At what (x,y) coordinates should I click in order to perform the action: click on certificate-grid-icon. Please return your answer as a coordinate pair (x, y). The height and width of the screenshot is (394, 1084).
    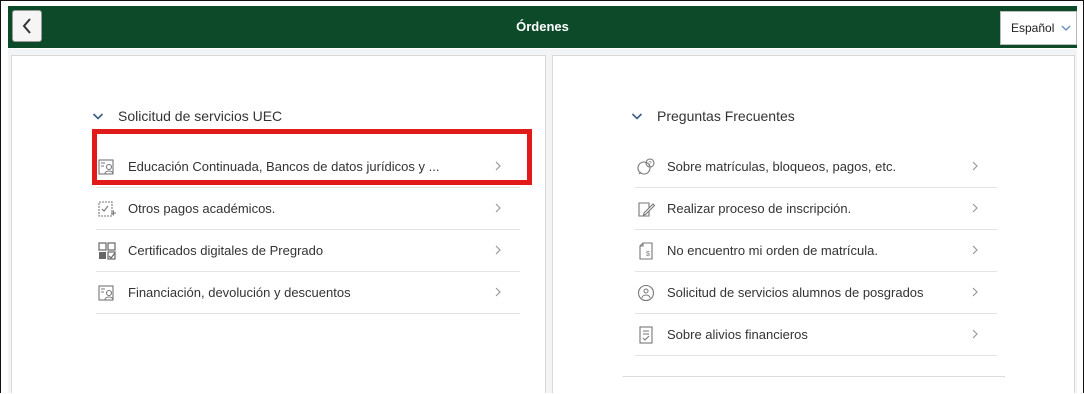
    Looking at the image, I should click on (107, 251).